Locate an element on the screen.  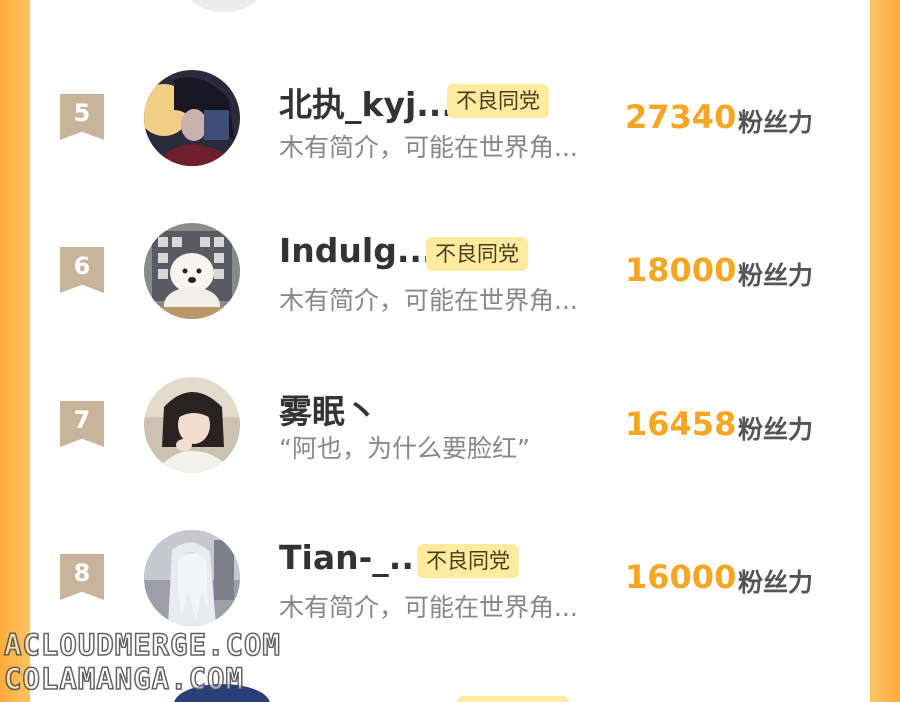
fan-power-score: 27340 is located at coordinates (681, 117).